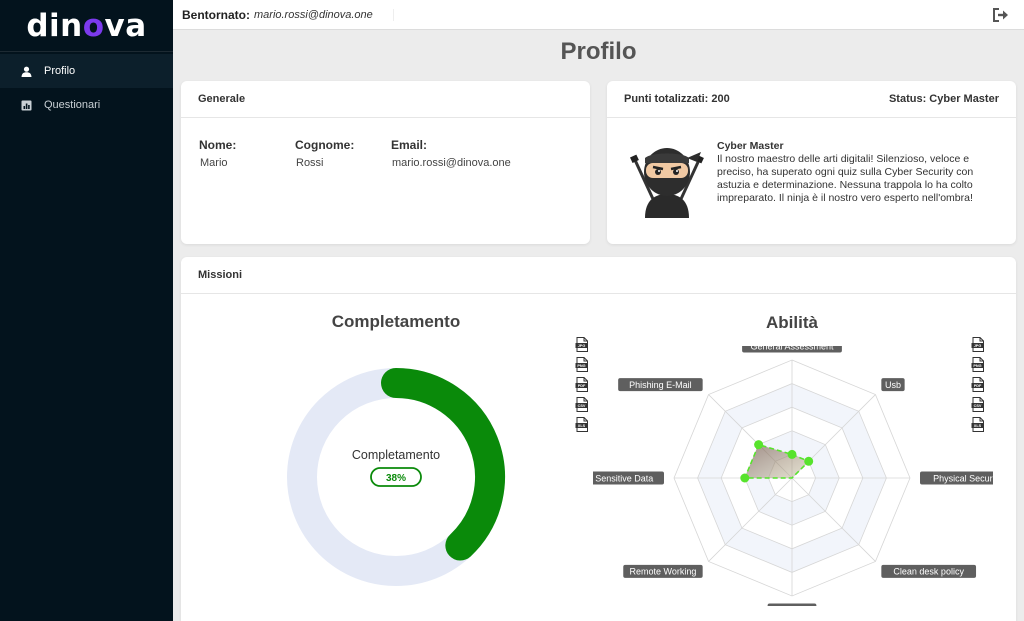 The width and height of the screenshot is (1024, 621). I want to click on sidebar-item-label: Profilo, so click(60, 71).